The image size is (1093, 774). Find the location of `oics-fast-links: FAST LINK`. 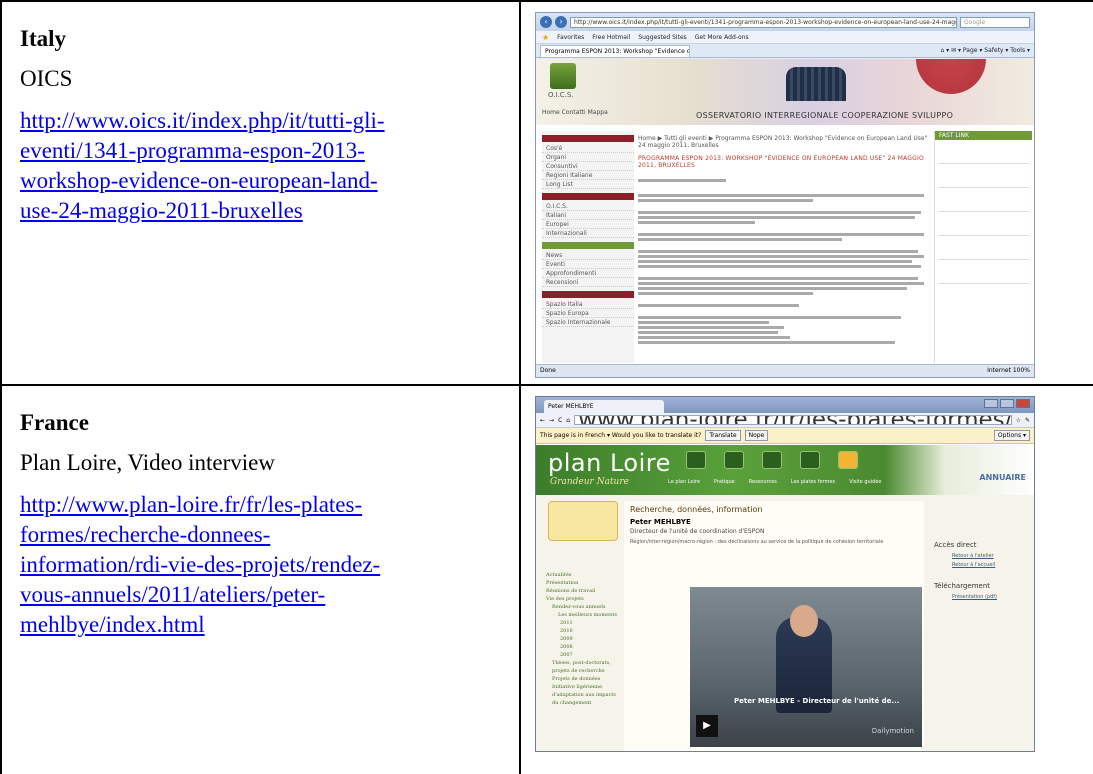

oics-fast-links: FAST LINK is located at coordinates (983, 247).